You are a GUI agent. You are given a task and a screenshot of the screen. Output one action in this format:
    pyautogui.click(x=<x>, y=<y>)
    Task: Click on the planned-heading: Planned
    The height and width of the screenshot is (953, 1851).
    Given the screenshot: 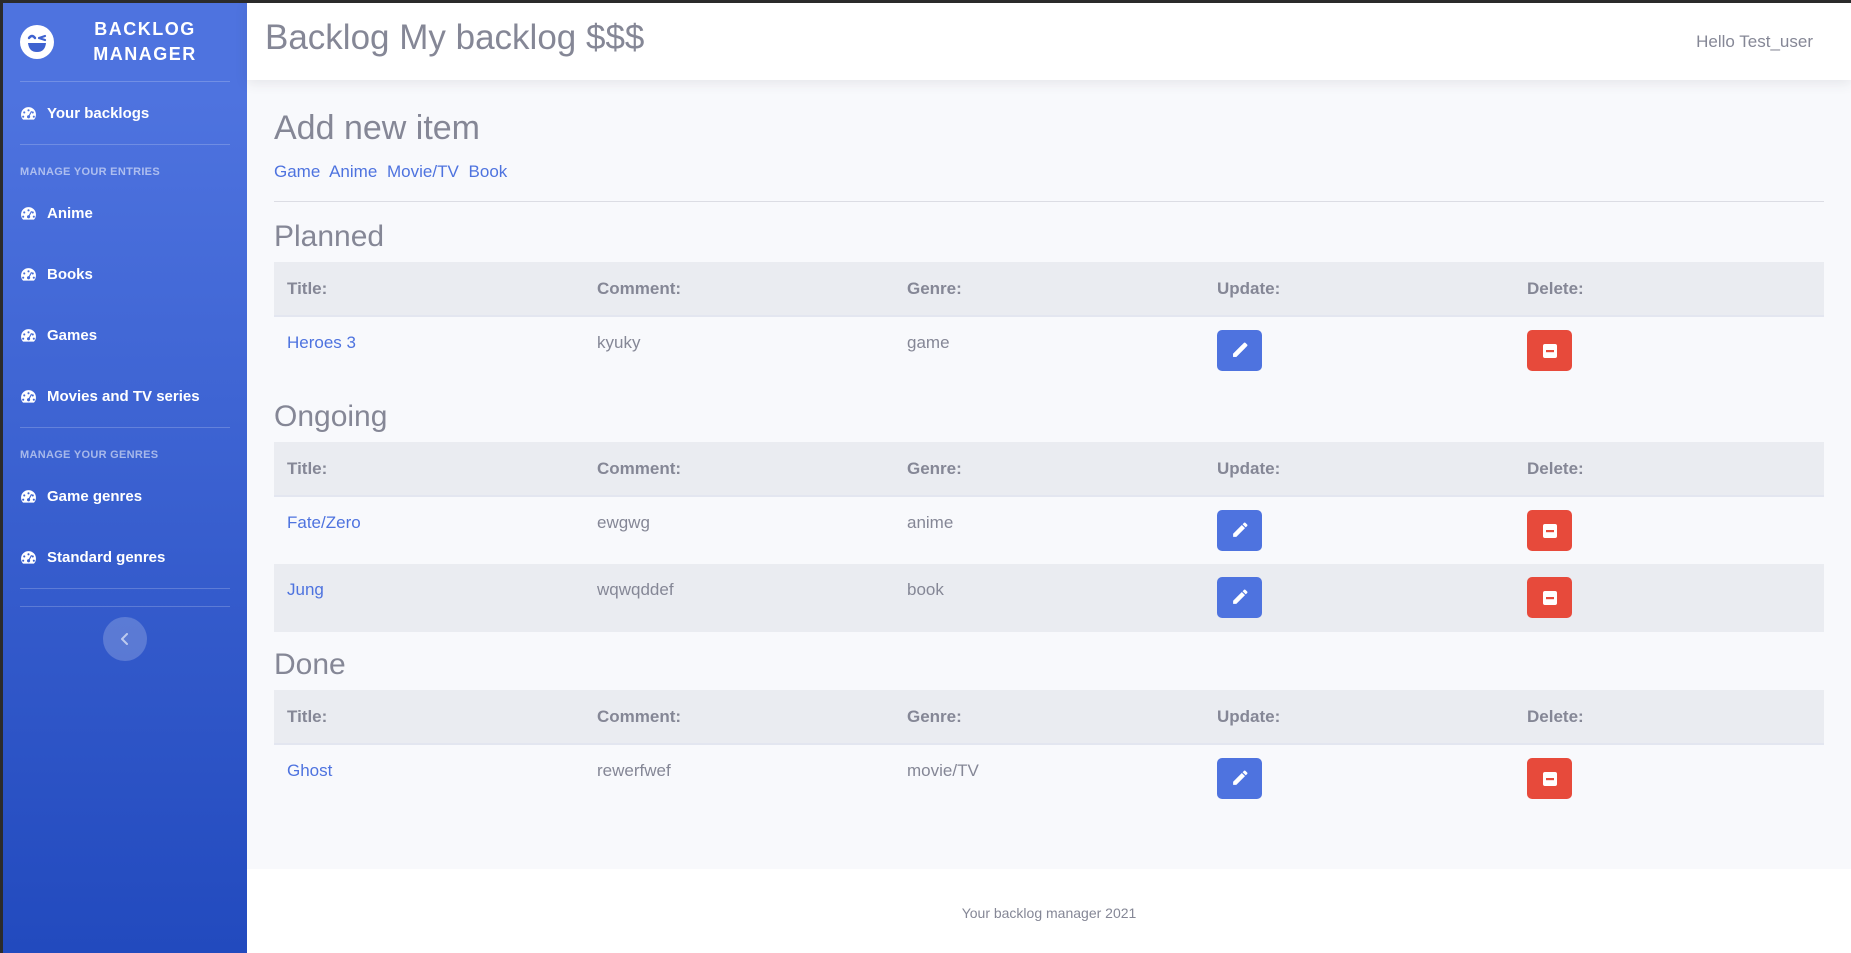 What is the action you would take?
    pyautogui.click(x=329, y=236)
    